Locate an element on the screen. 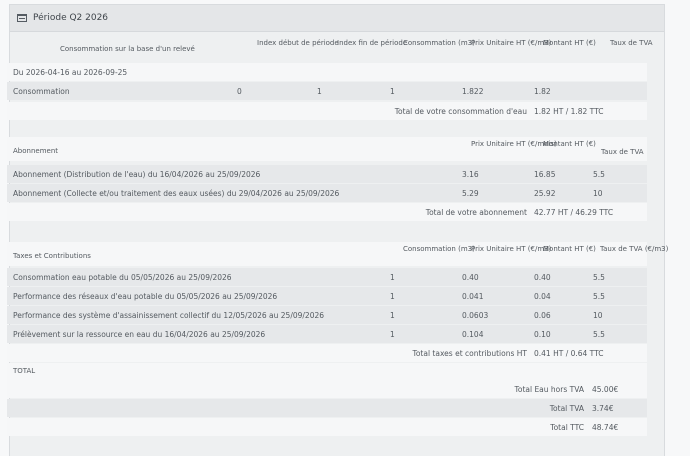  panel-title: Période Q2 2026 is located at coordinates (71, 18).